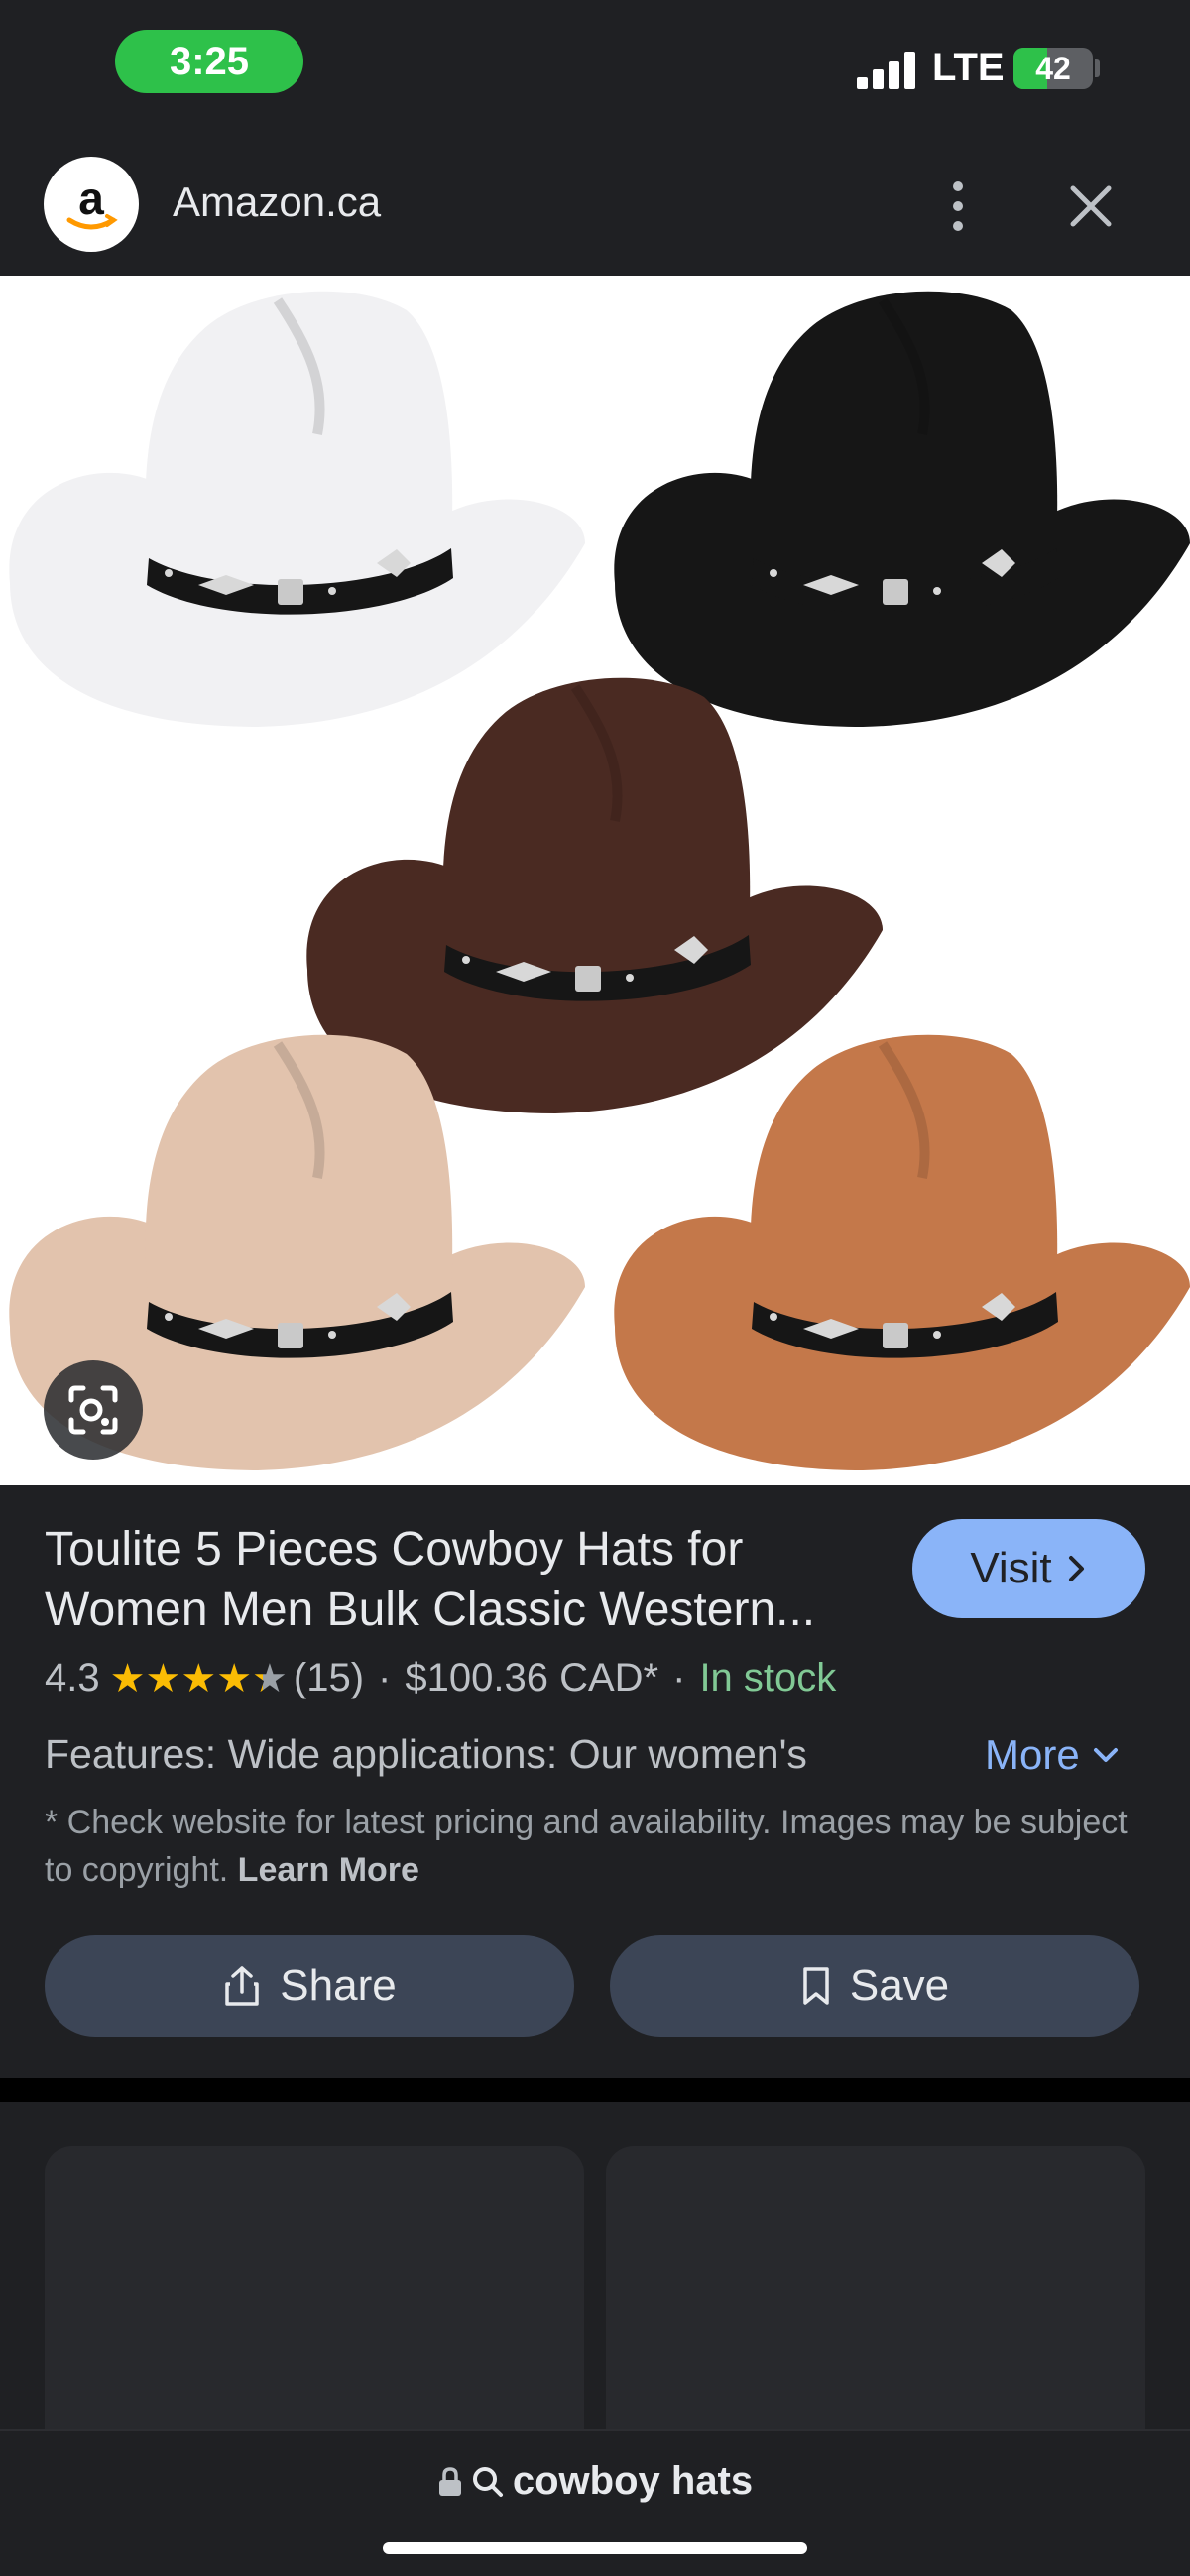 The height and width of the screenshot is (2576, 1190). What do you see at coordinates (487, 2481) in the screenshot?
I see `search-icon` at bounding box center [487, 2481].